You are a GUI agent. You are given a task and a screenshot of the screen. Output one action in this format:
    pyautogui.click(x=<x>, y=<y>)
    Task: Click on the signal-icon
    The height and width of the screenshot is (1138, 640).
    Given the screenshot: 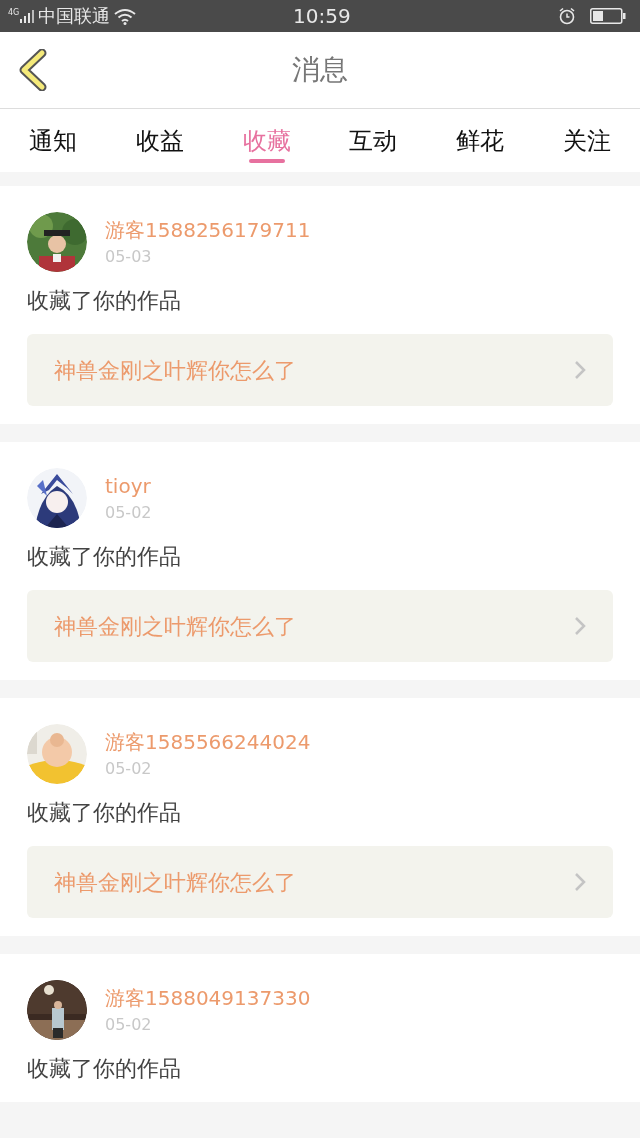 What is the action you would take?
    pyautogui.click(x=27, y=16)
    